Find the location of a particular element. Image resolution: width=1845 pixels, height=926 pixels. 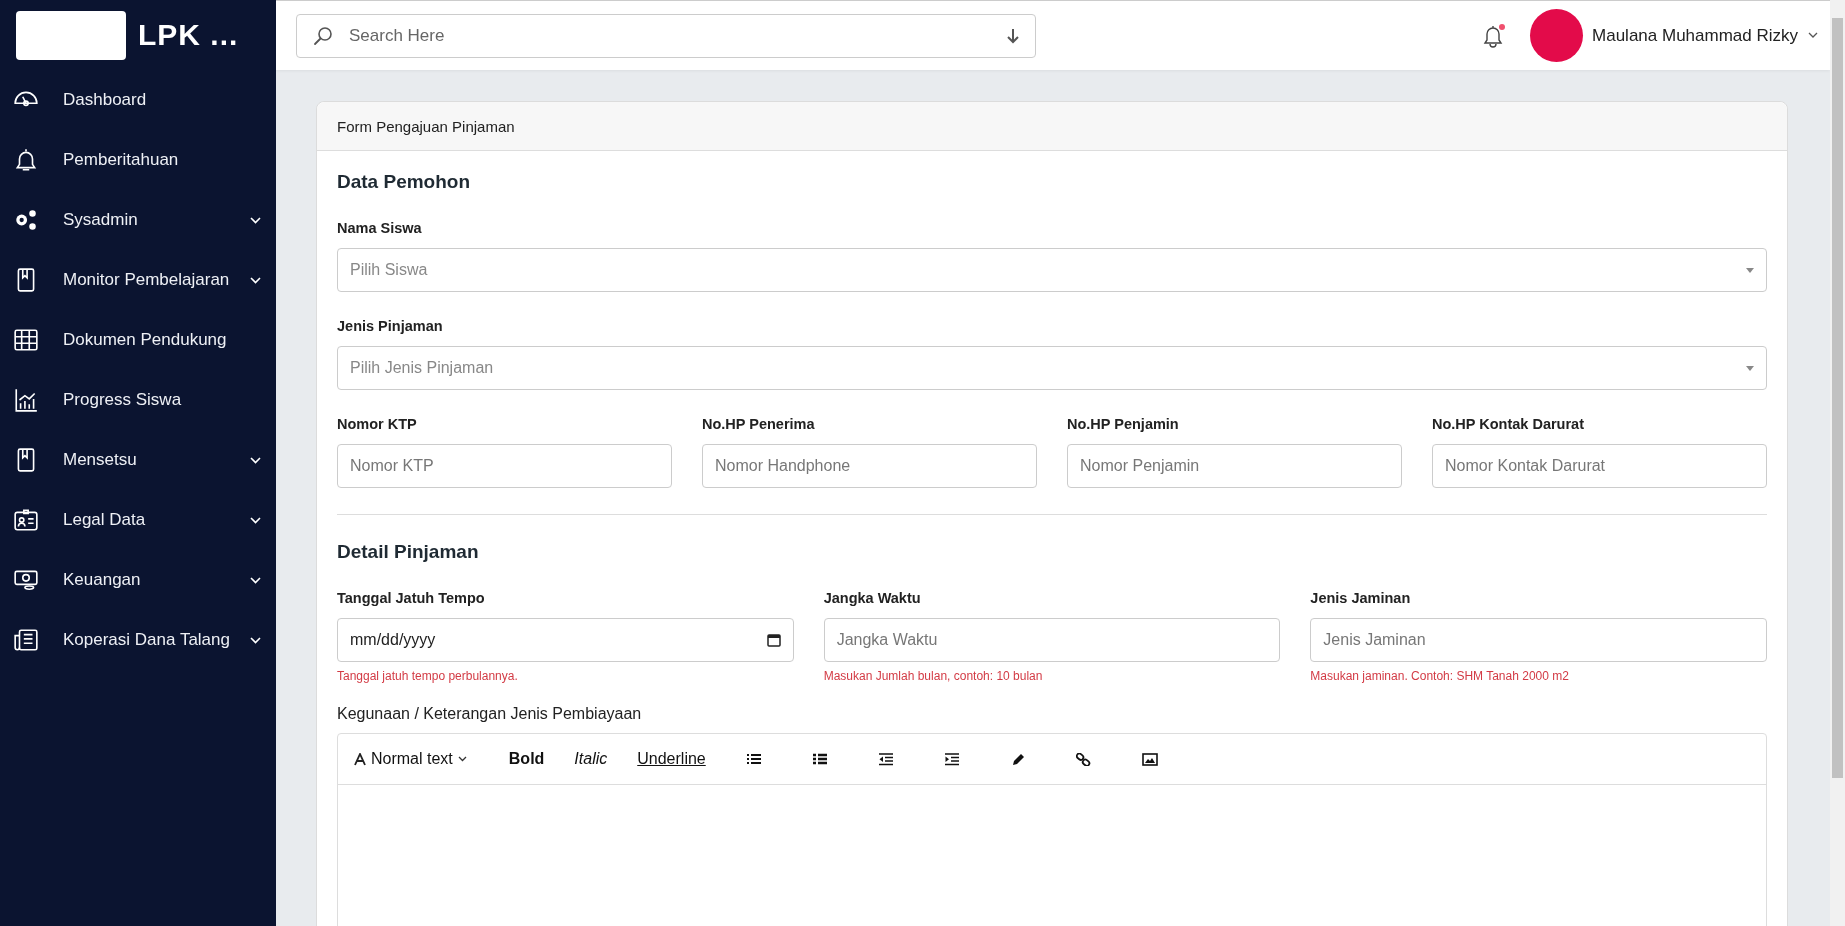

notification-bell-icon is located at coordinates (1493, 35).